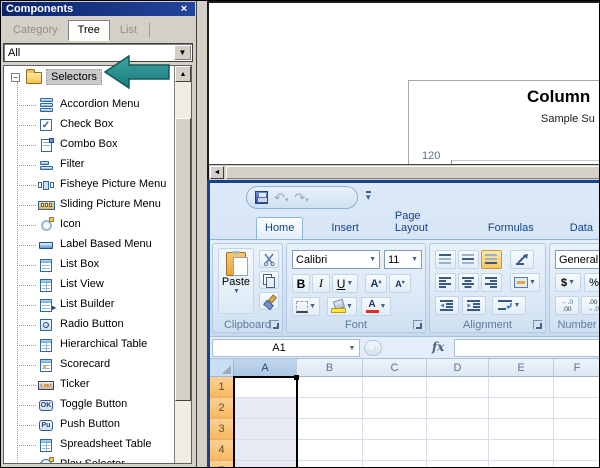 Image resolution: width=600 pixels, height=468 pixels. What do you see at coordinates (265, 450) in the screenshot?
I see `cell-A4` at bounding box center [265, 450].